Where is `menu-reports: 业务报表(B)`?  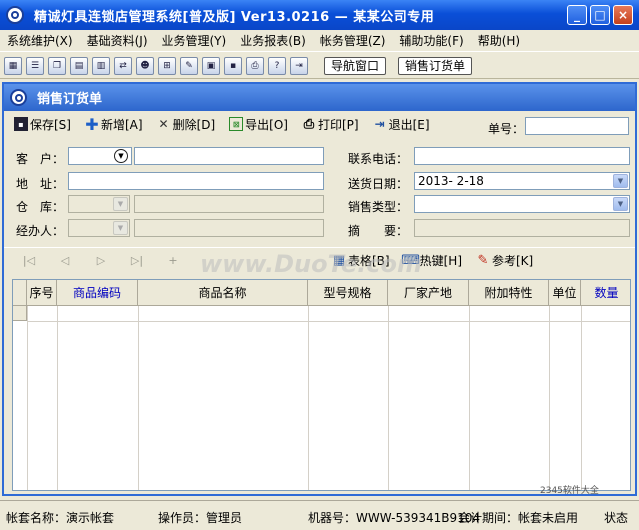 menu-reports: 业务报表(B) is located at coordinates (273, 40).